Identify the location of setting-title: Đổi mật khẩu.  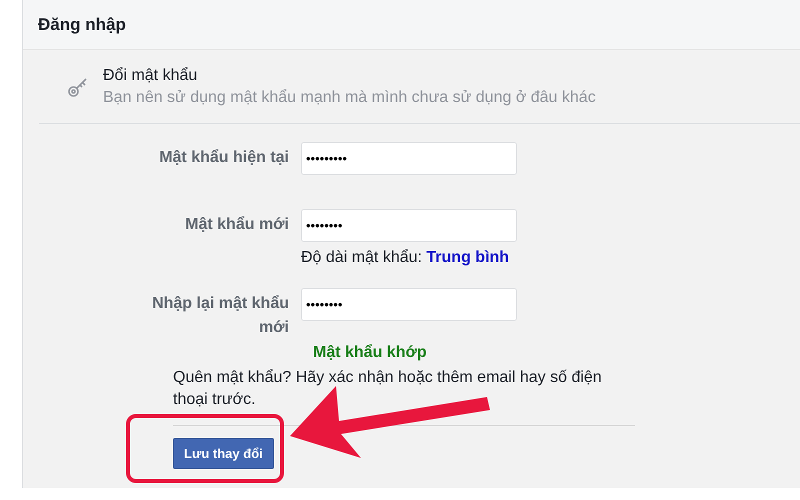
(150, 76).